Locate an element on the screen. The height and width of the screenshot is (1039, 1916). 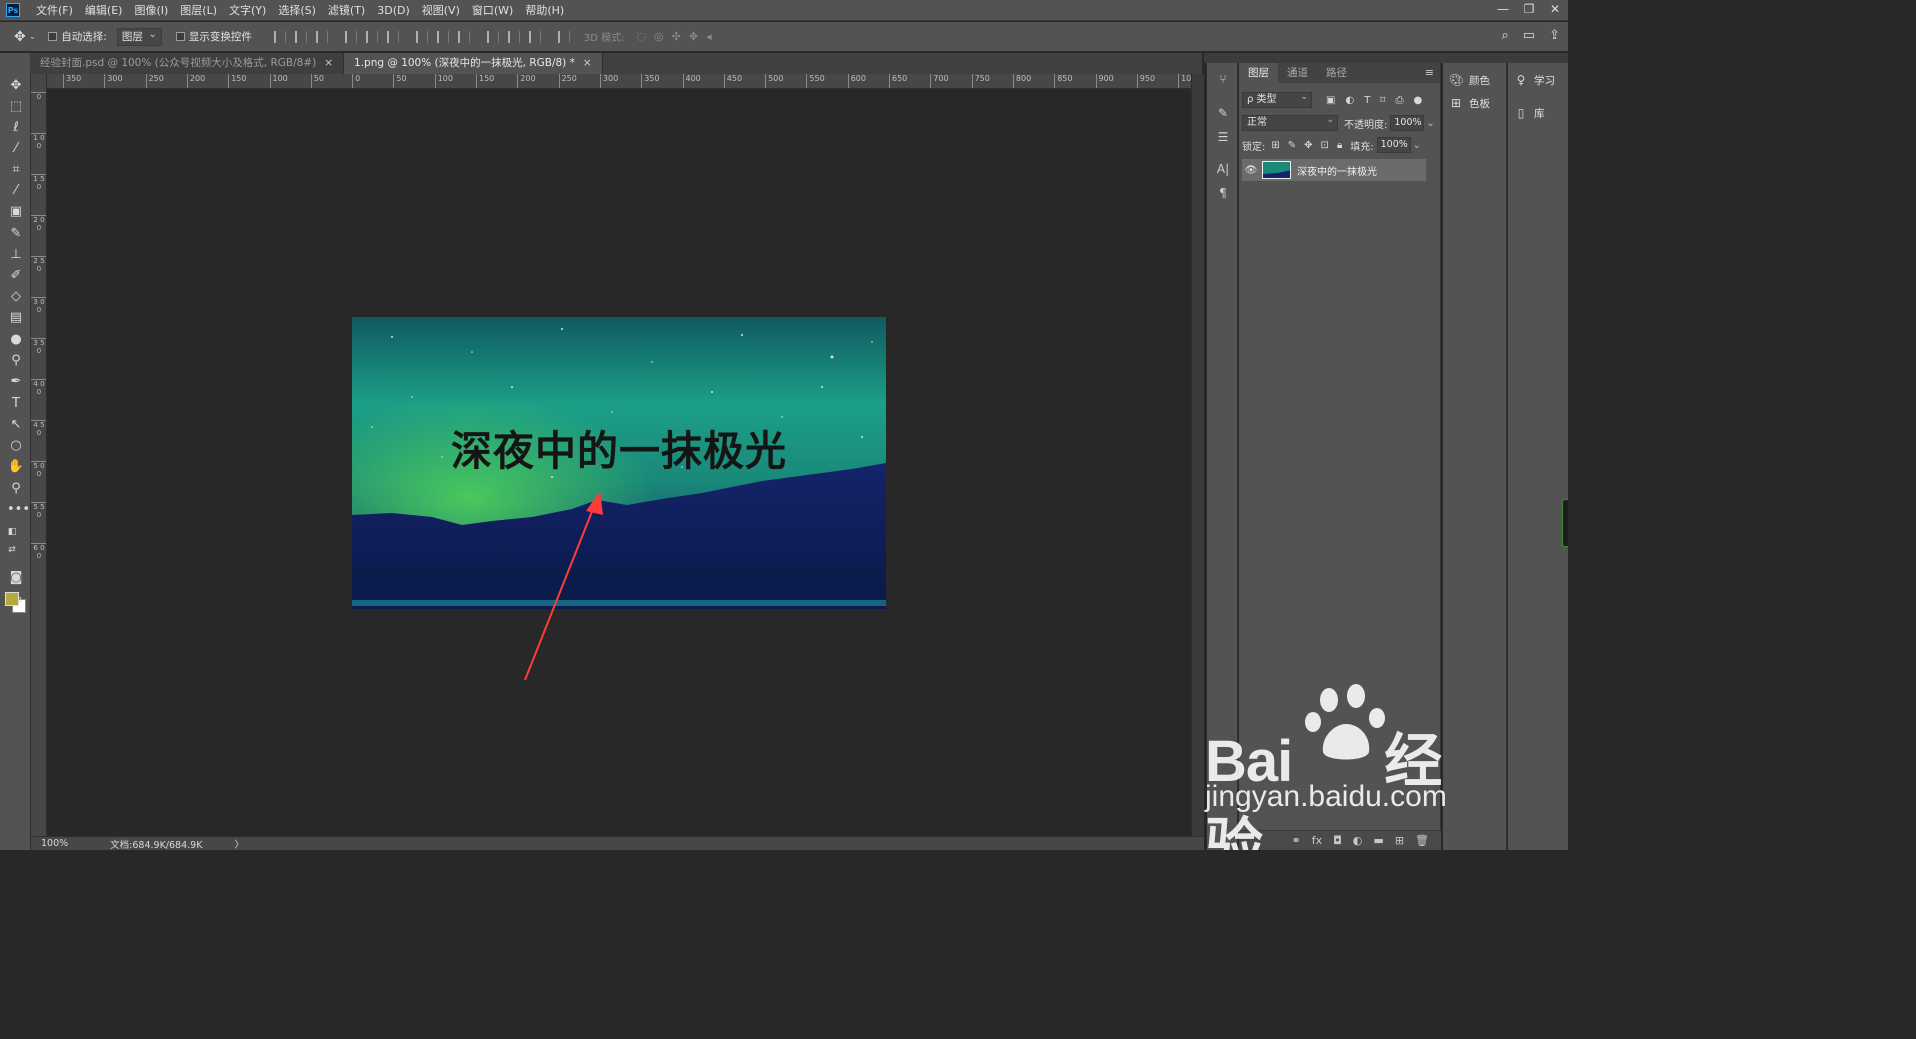
lock-transparent-icon: ⊞ is located at coordinates (1275, 145).